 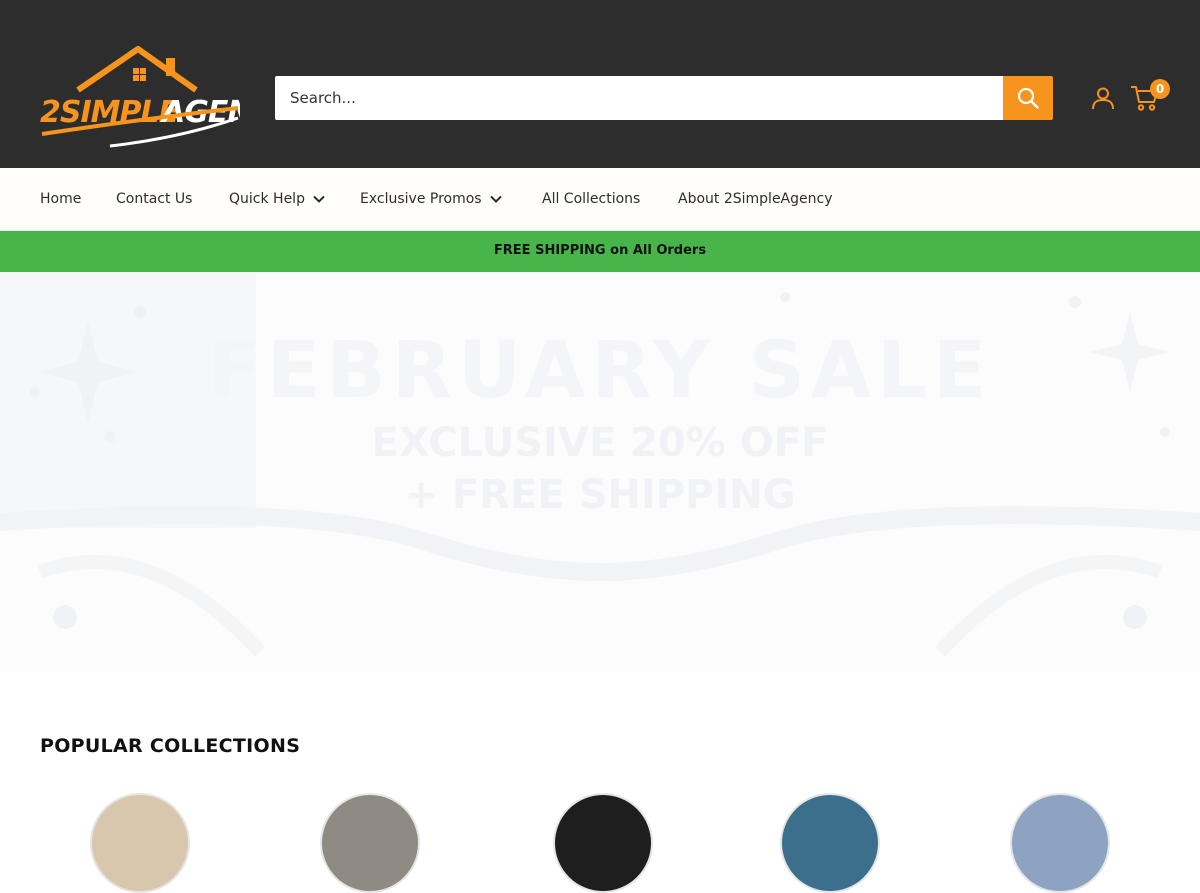 I want to click on search-button, so click(x=1028, y=98).